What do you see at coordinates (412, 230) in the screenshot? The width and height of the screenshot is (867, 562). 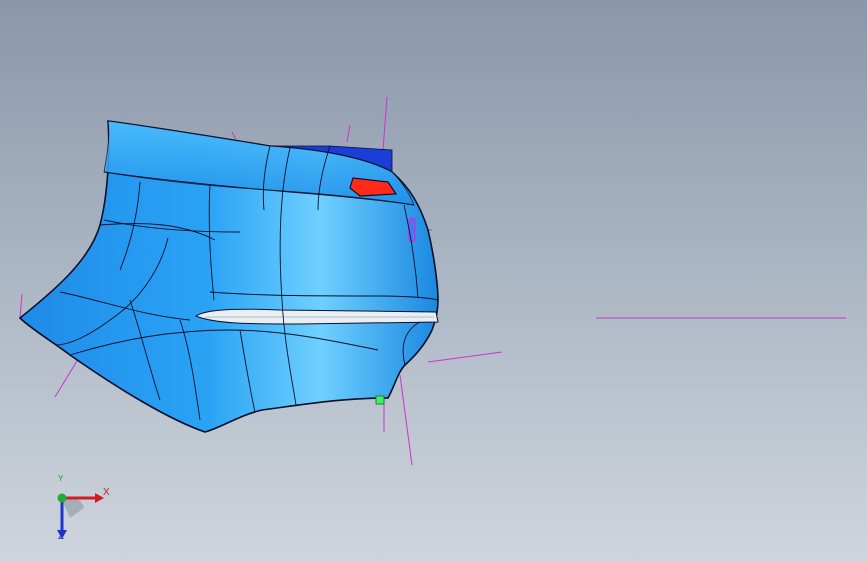 I see `side-sensor` at bounding box center [412, 230].